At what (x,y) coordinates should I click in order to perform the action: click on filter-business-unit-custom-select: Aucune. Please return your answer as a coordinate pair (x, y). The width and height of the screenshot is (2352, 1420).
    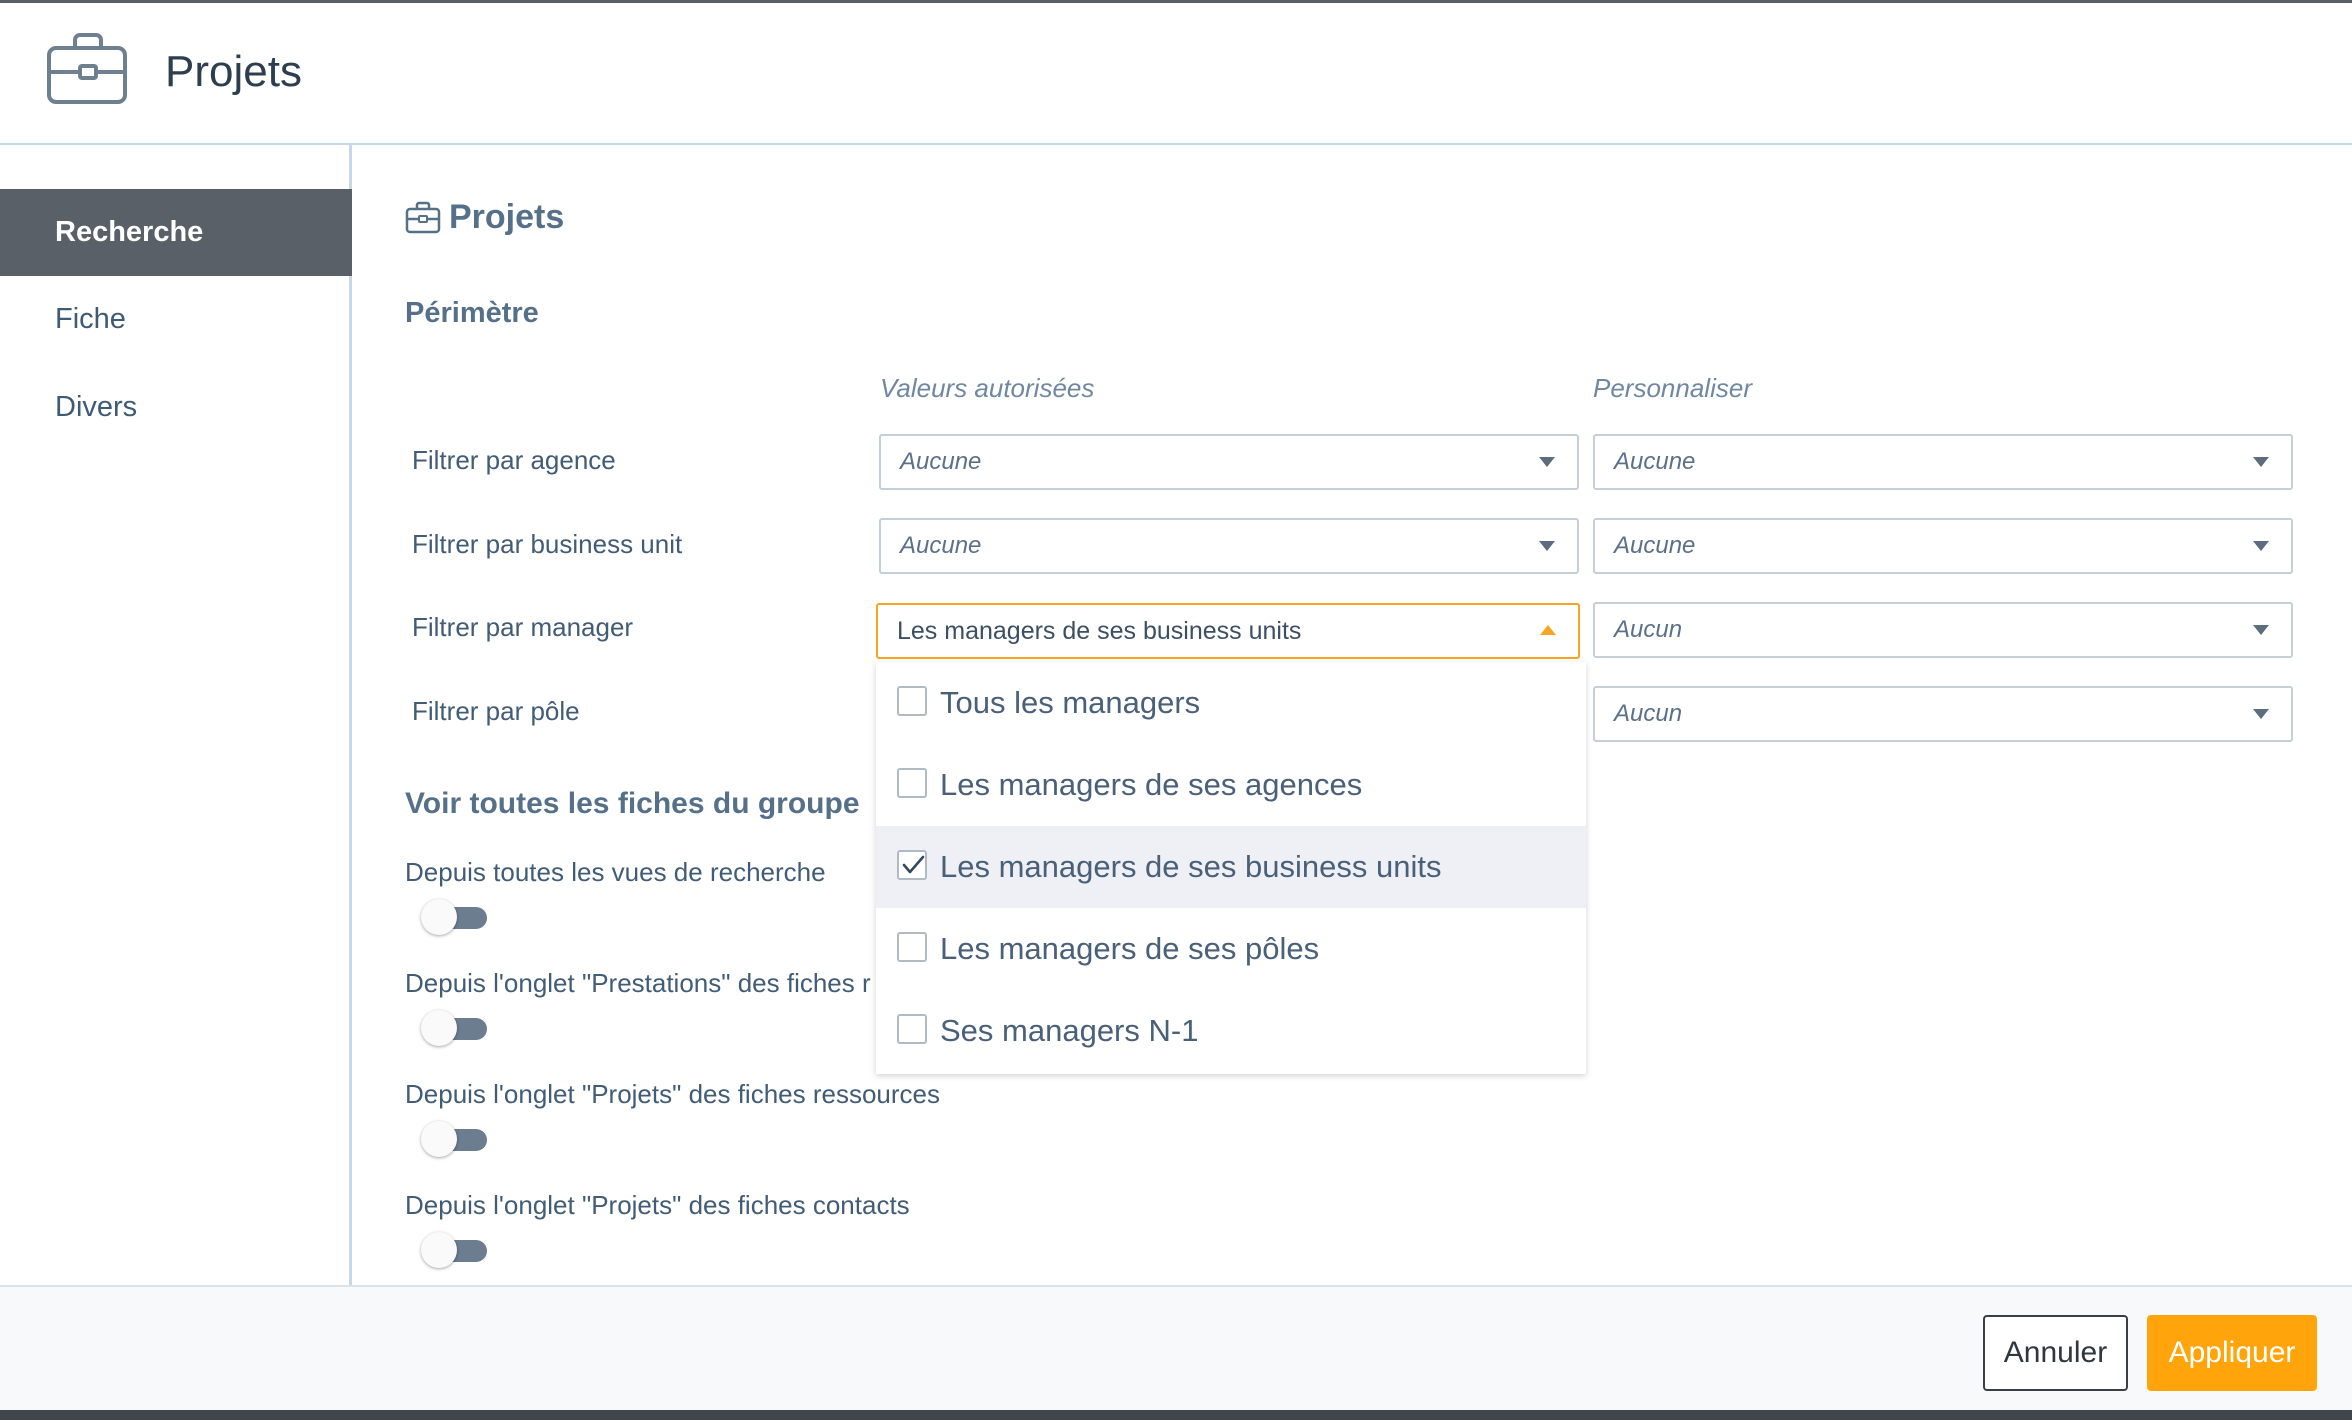
    Looking at the image, I should click on (1943, 546).